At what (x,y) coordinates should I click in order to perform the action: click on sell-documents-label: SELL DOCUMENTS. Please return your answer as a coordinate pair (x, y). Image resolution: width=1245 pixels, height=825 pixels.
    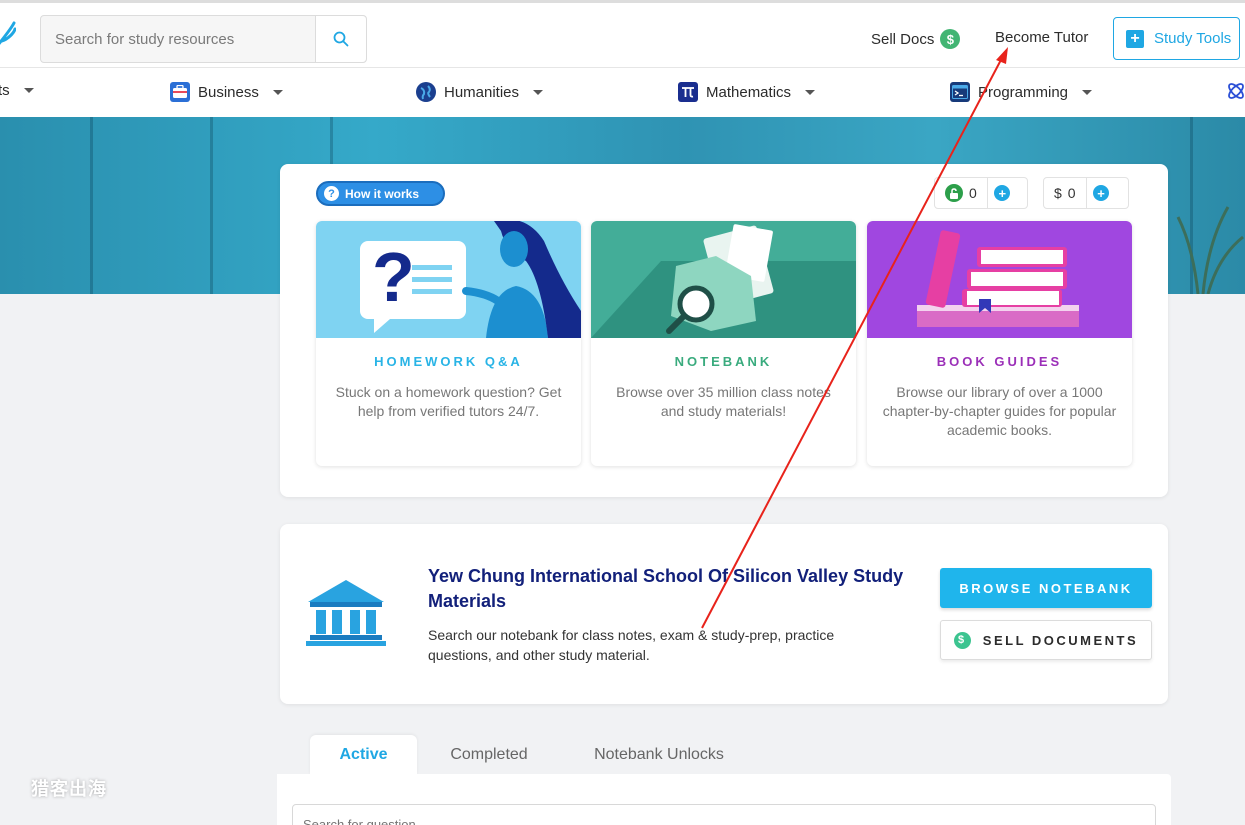
    Looking at the image, I should click on (1060, 640).